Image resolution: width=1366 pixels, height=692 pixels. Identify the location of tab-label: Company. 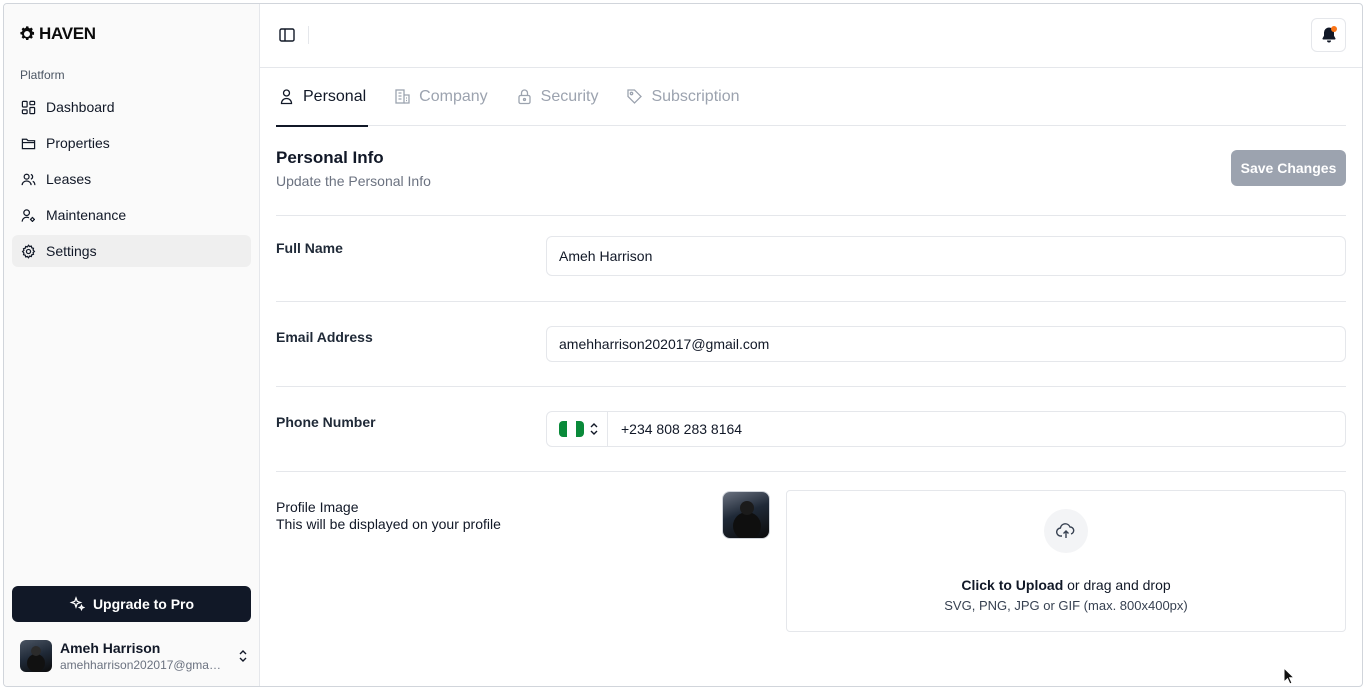
(453, 96).